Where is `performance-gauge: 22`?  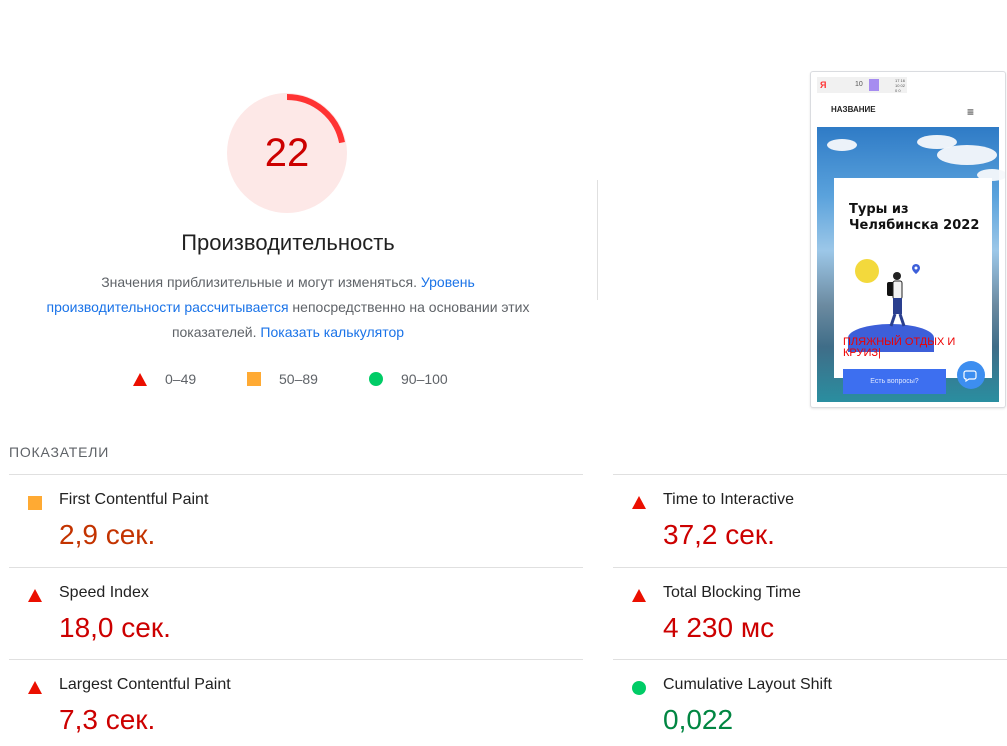 performance-gauge: 22 is located at coordinates (287, 153).